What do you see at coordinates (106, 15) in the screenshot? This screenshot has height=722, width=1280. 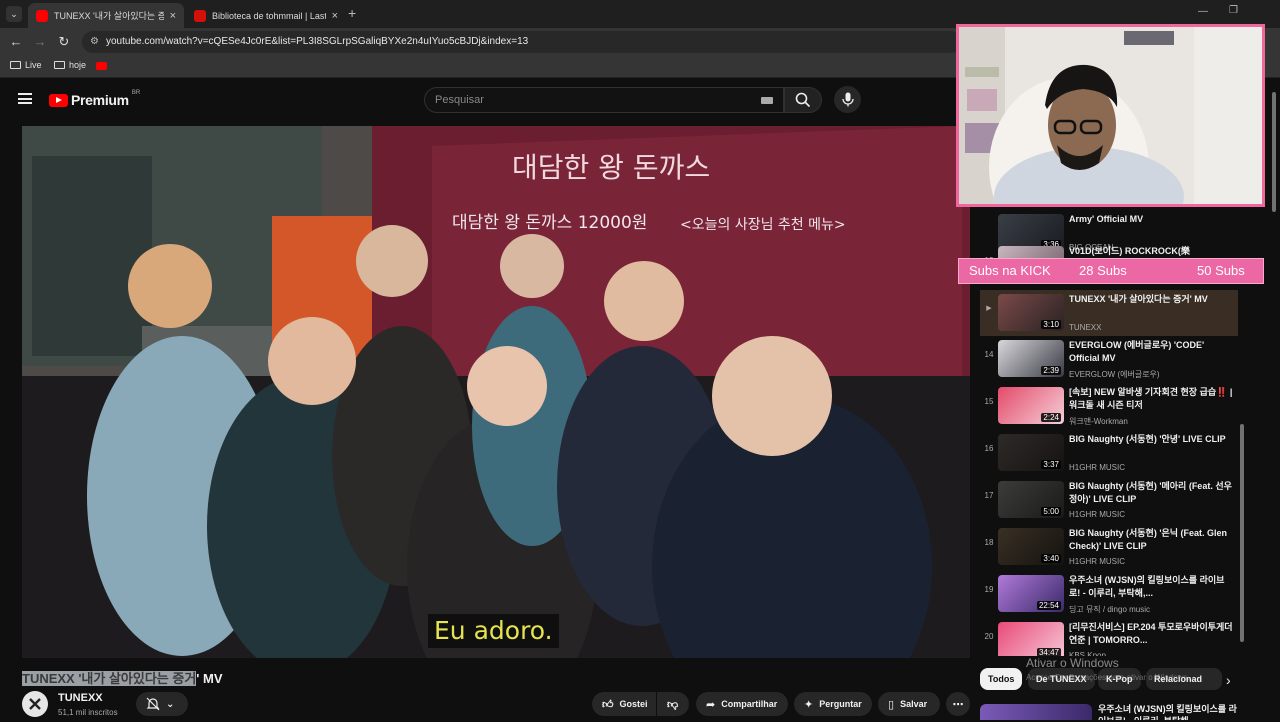 I see `tab-youtube: TUNEXX '내가 살아있다는 증거' ×` at bounding box center [106, 15].